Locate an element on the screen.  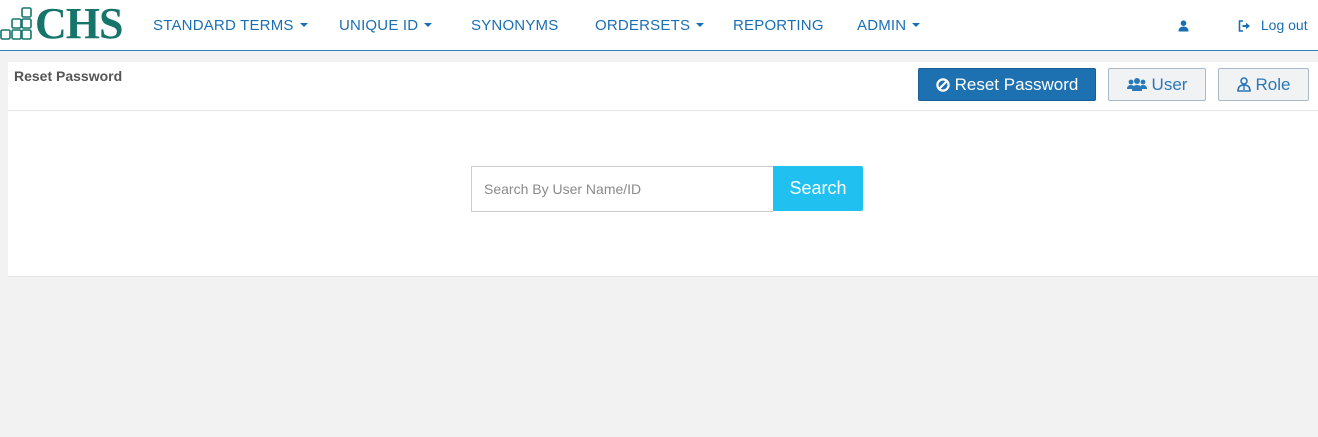
nav-label: ADMIN is located at coordinates (882, 25).